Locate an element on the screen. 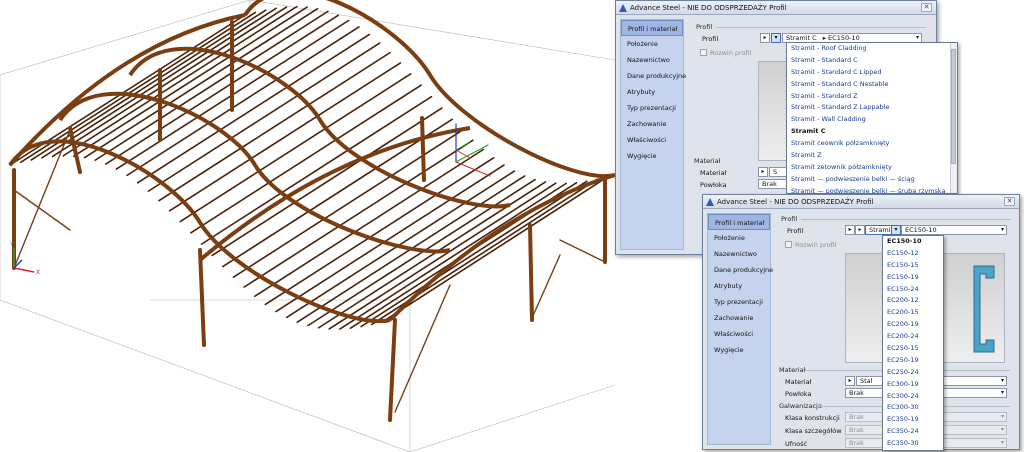  profile-next-icon: ▸ is located at coordinates (860, 230).